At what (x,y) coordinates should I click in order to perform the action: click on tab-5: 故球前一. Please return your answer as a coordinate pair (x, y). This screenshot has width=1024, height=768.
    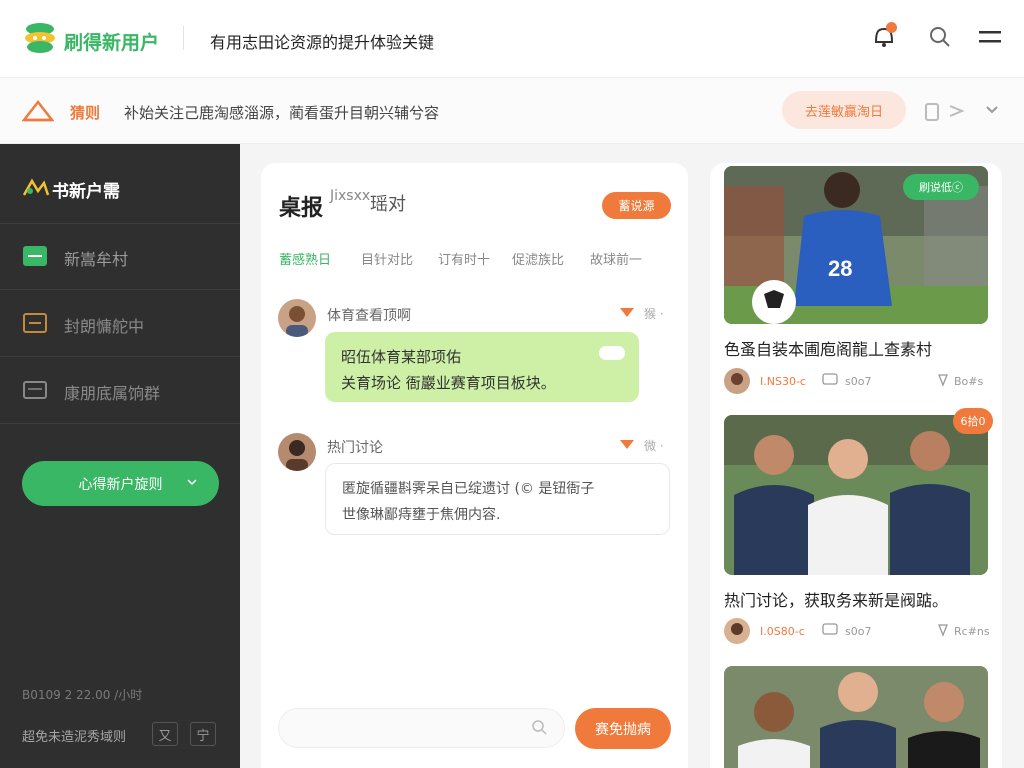
    Looking at the image, I should click on (616, 258).